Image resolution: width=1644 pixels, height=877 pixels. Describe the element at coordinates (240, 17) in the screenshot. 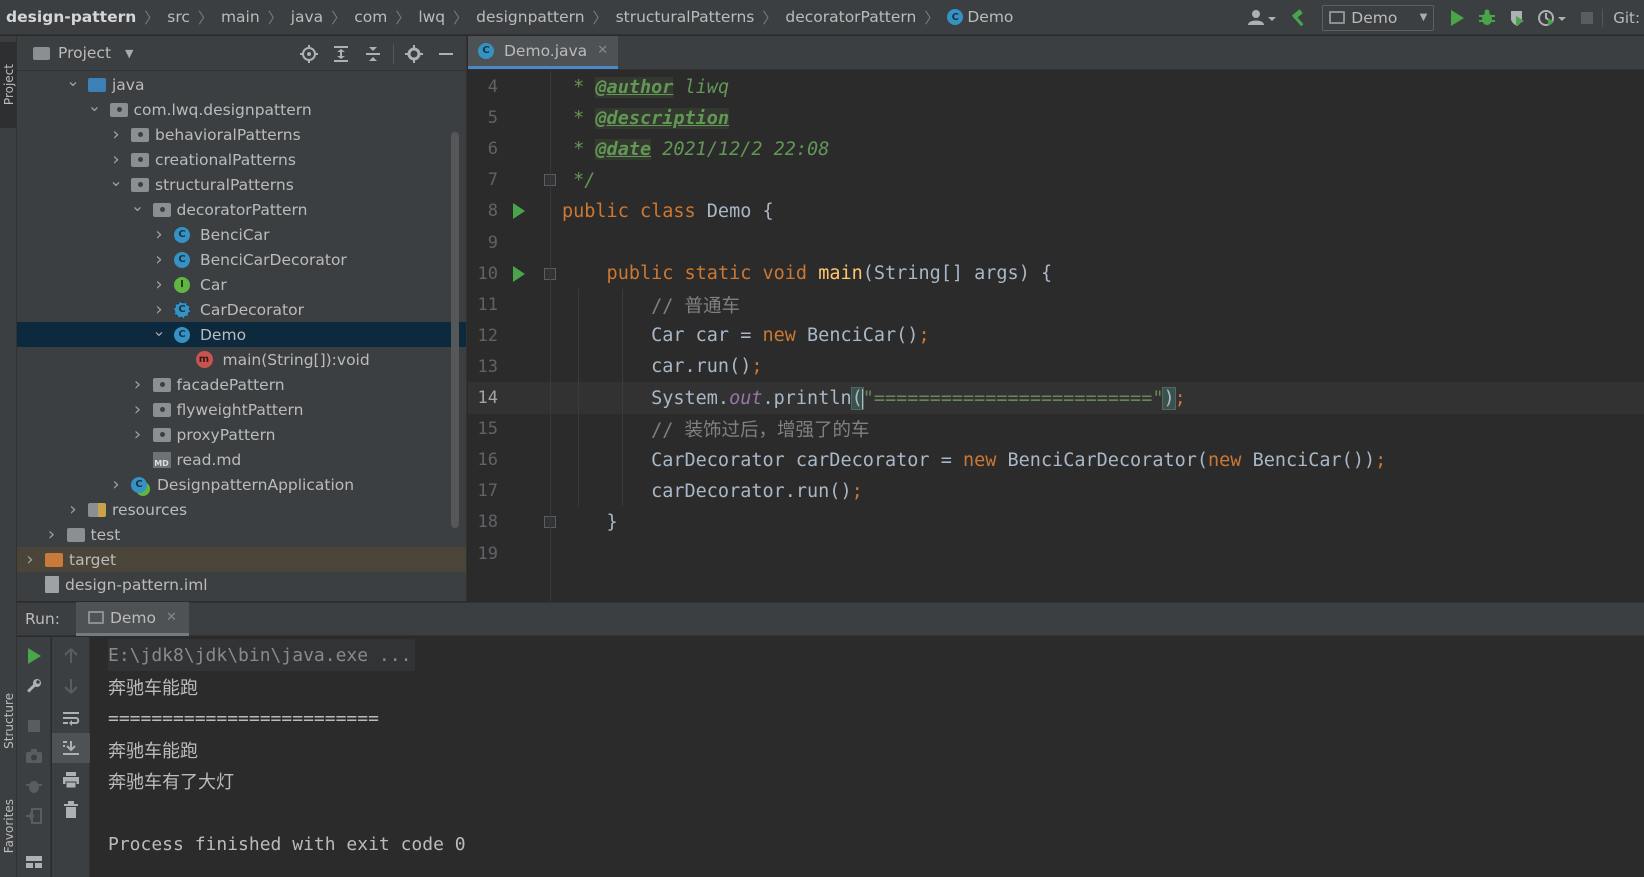

I see `breadcrumb-item: main` at that location.